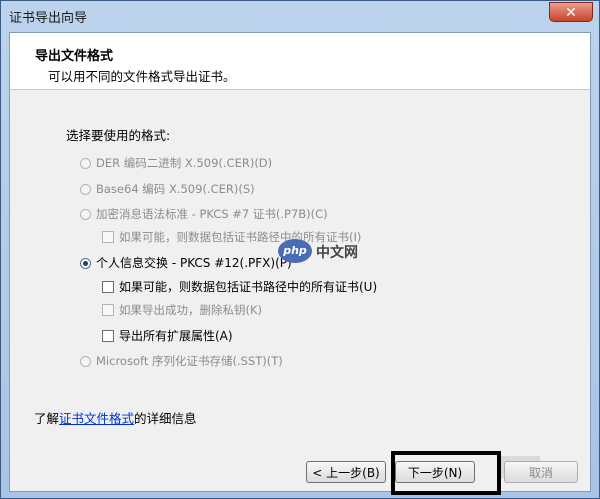 The image size is (600, 499). I want to click on radio-selected-icon, so click(85, 263).